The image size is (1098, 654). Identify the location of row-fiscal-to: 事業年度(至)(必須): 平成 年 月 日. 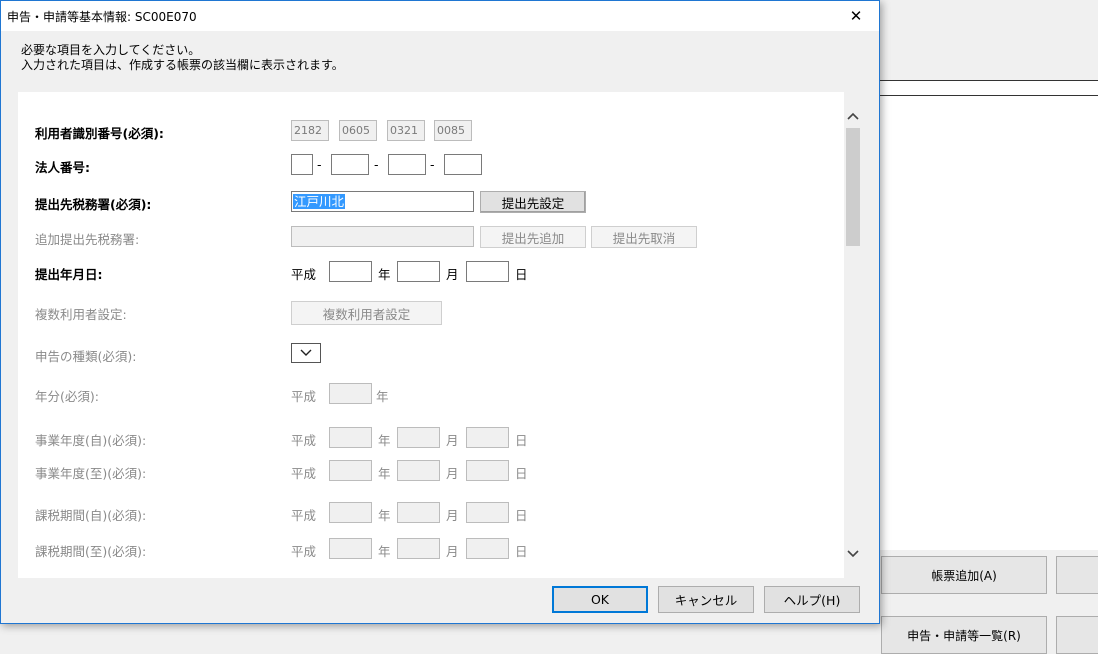
(431, 471).